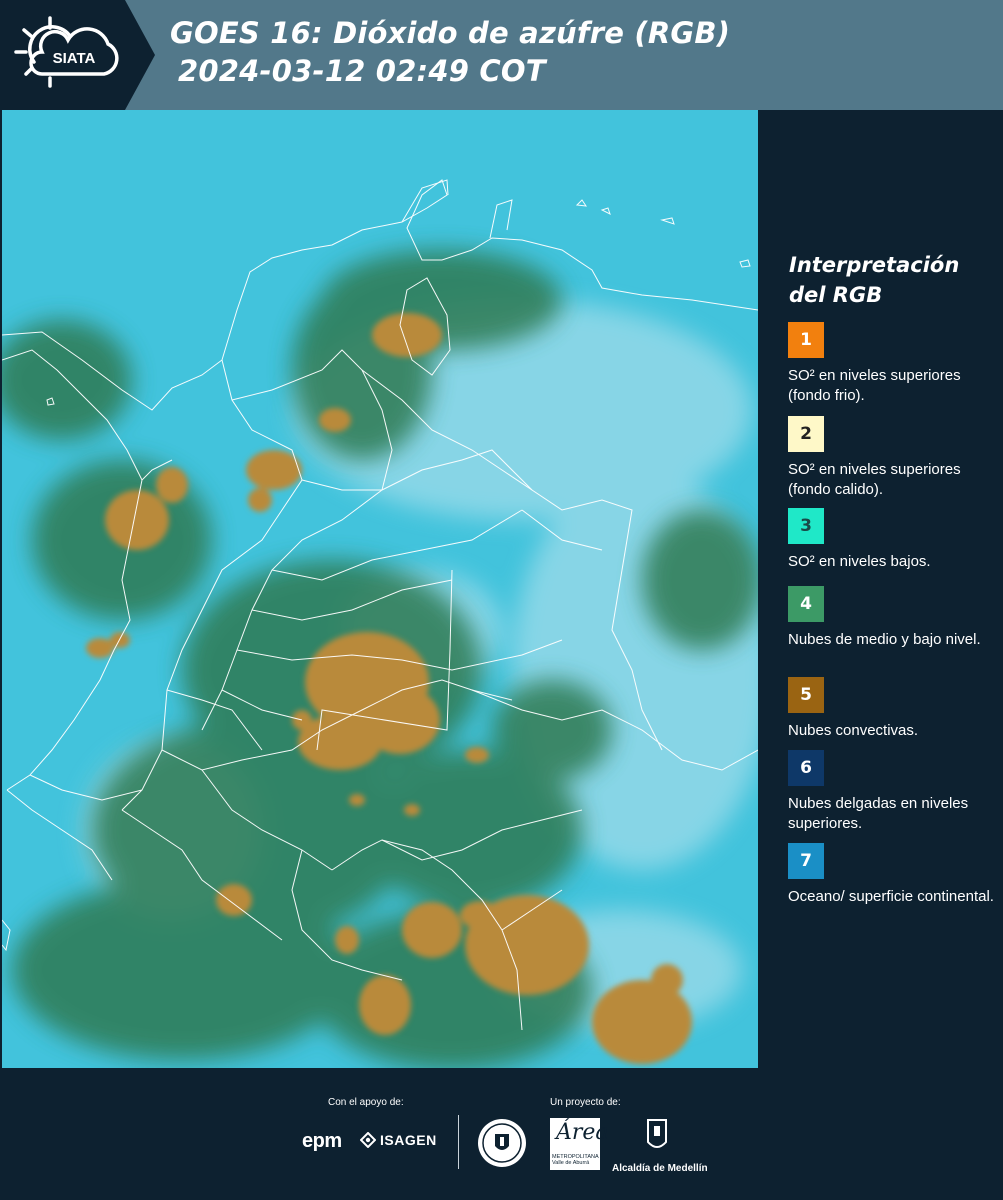  I want to click on isagen-icon, so click(368, 1140).